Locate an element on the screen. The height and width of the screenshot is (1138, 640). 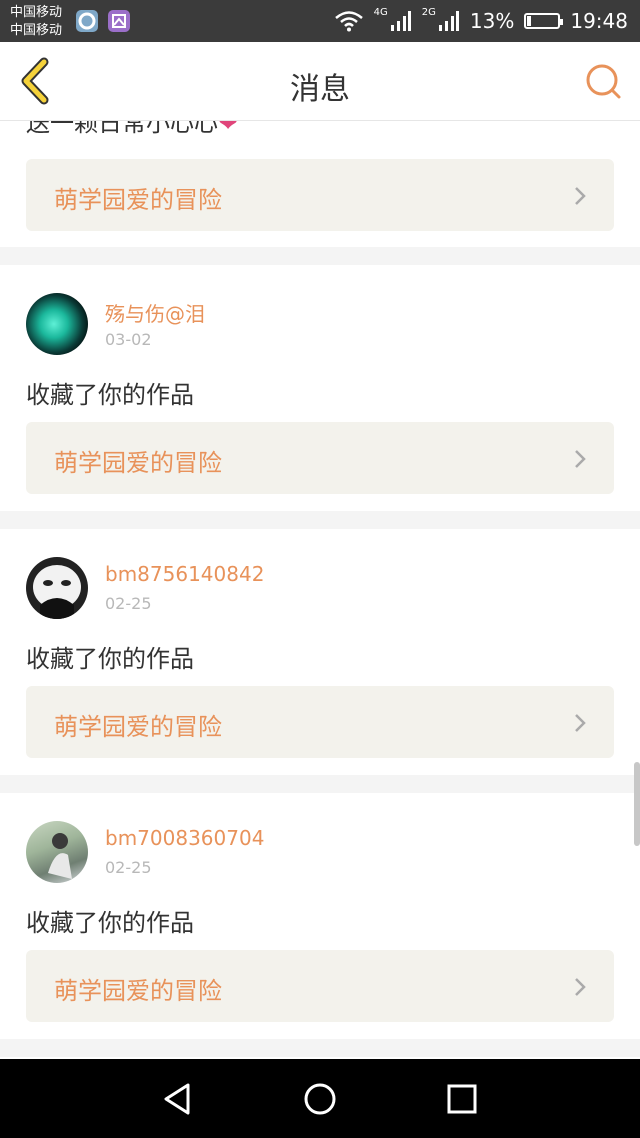
carrier-1: 中国移动 is located at coordinates (36, 12).